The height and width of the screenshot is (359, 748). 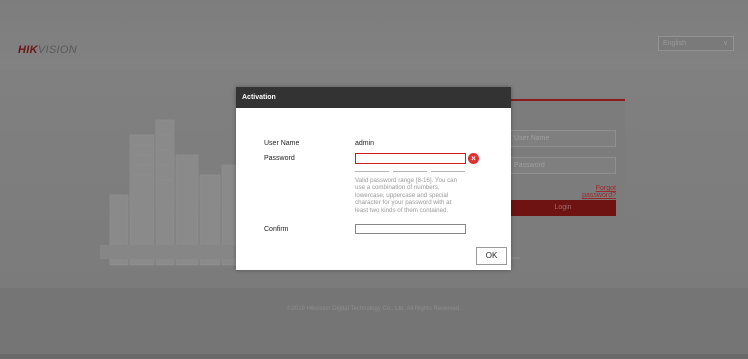 What do you see at coordinates (563, 208) in the screenshot?
I see `login-button: Login` at bounding box center [563, 208].